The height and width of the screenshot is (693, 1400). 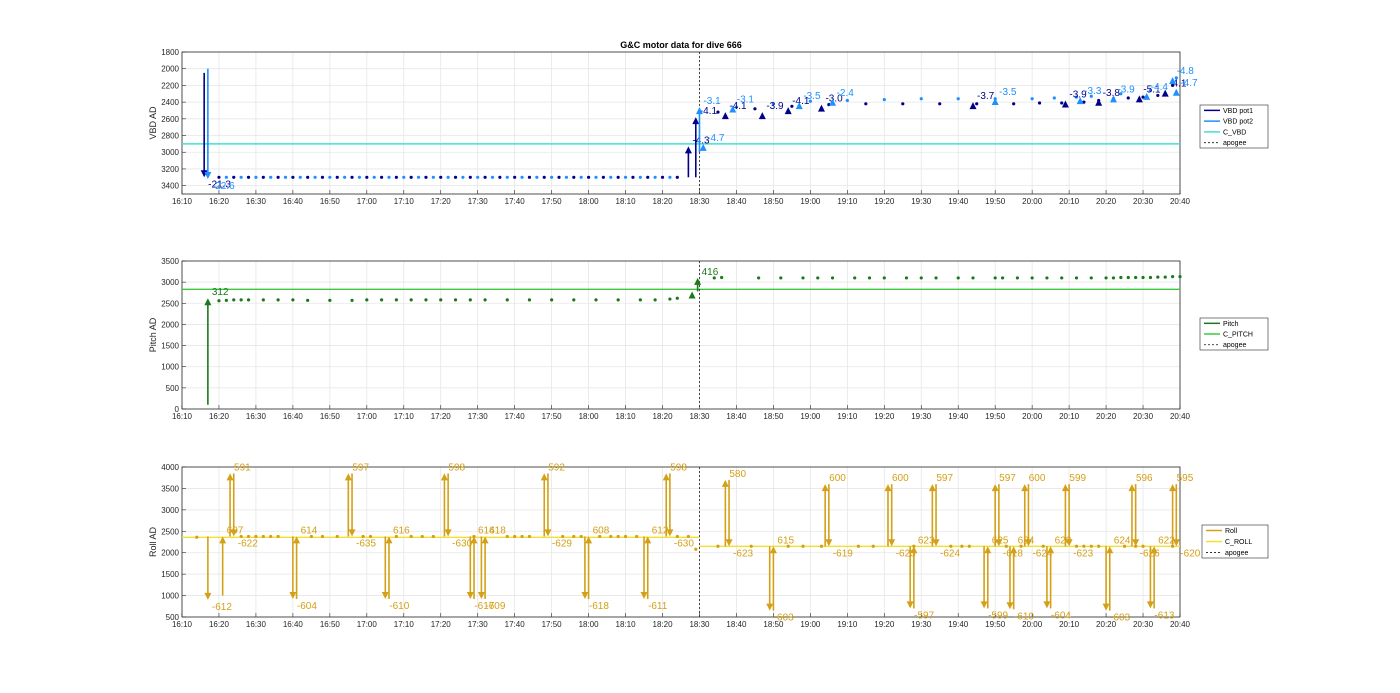 What do you see at coordinates (170, 531) in the screenshot?
I see `y-tick-label: 2500` at bounding box center [170, 531].